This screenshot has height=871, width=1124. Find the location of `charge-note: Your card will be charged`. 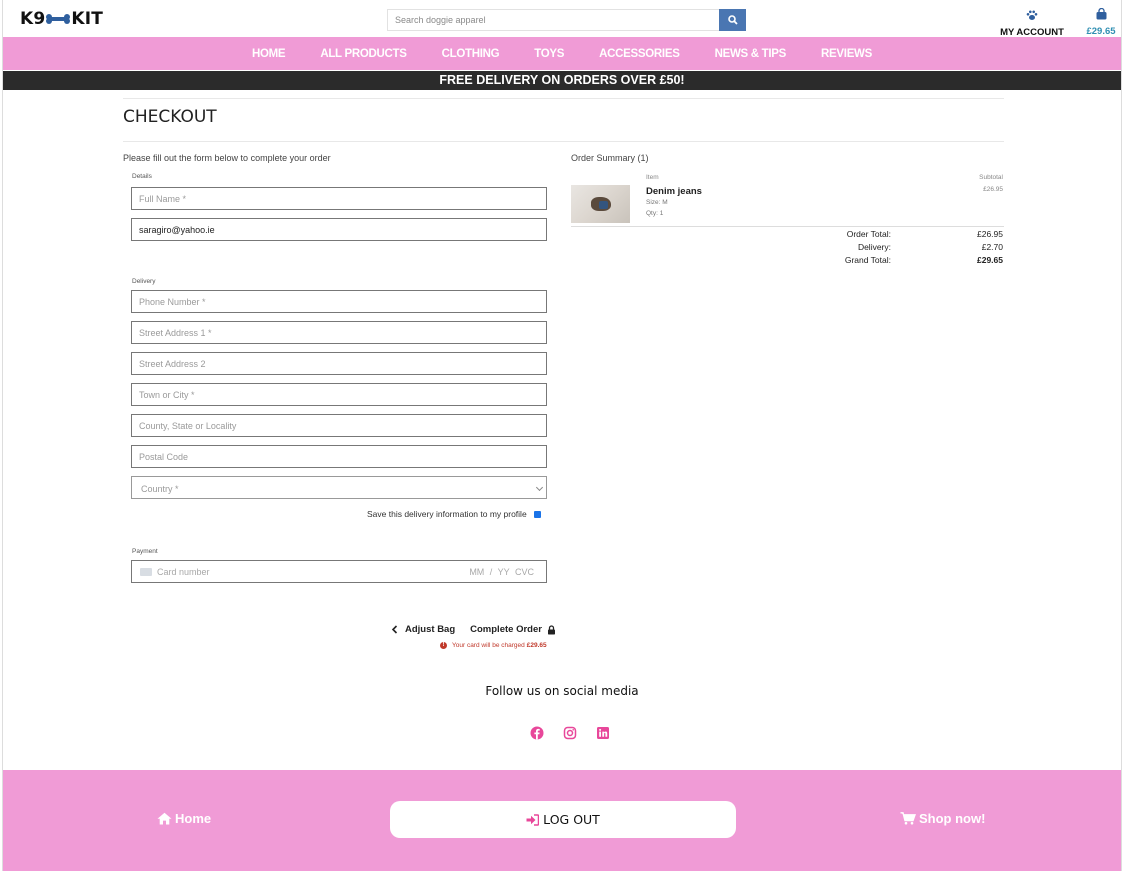

charge-note: Your card will be charged is located at coordinates (488, 645).